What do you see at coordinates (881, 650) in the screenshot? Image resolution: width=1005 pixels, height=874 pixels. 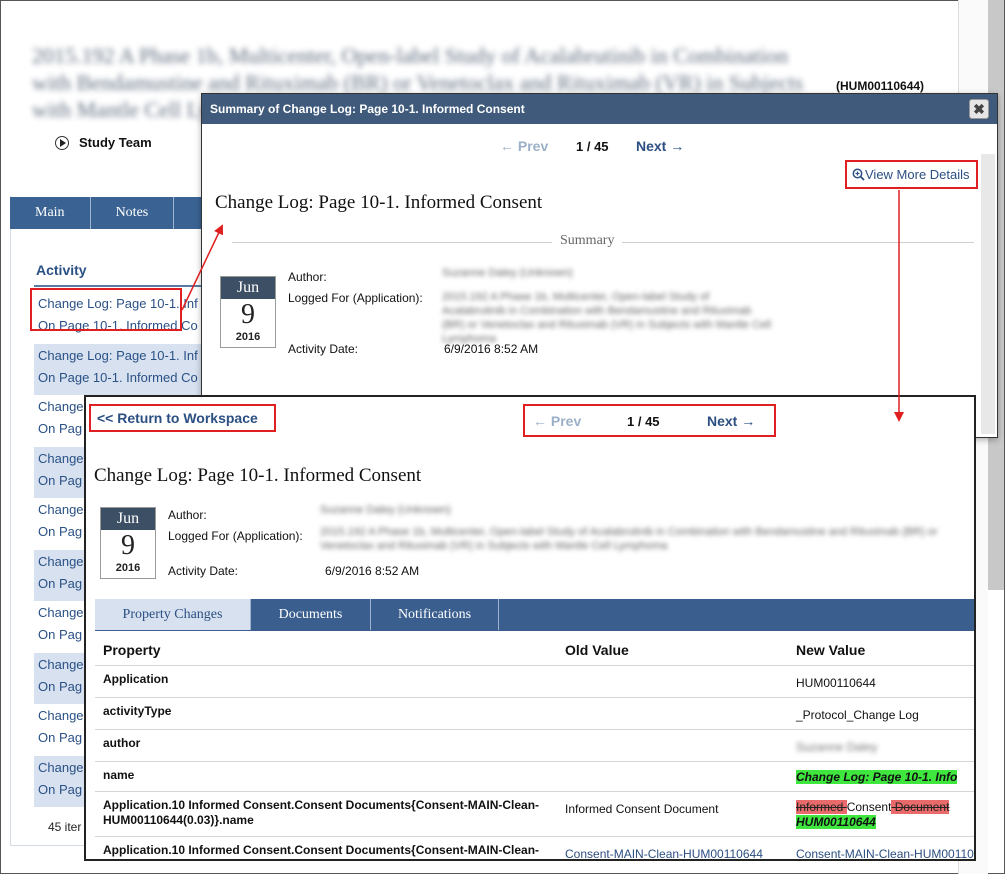 I see `column-header-new-value: New Value` at bounding box center [881, 650].